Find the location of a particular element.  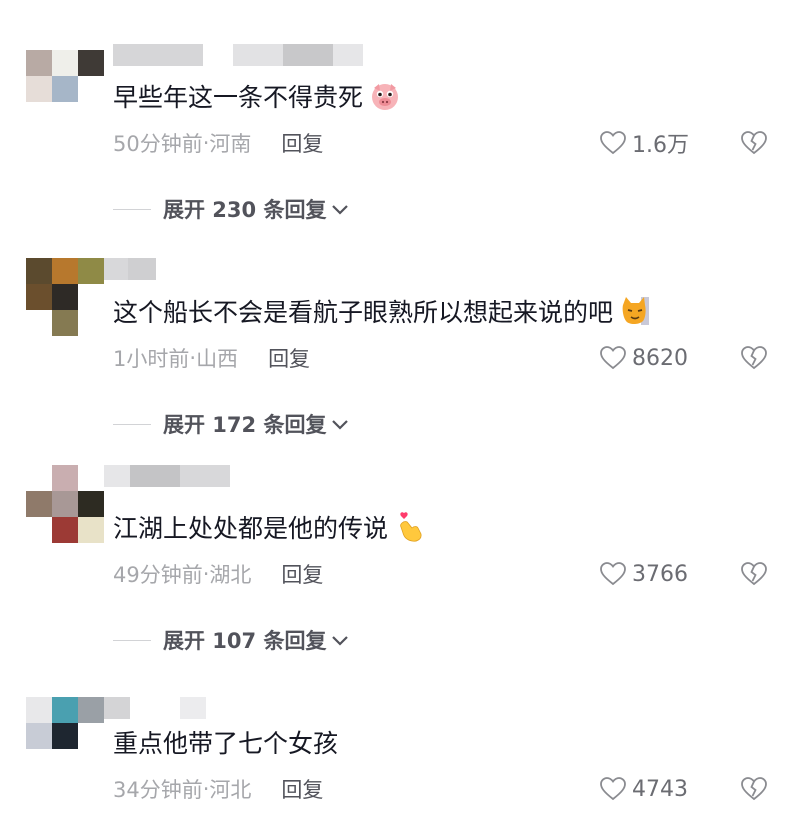

comment-text-content: 重点他带了七个女孩 is located at coordinates (226, 743).